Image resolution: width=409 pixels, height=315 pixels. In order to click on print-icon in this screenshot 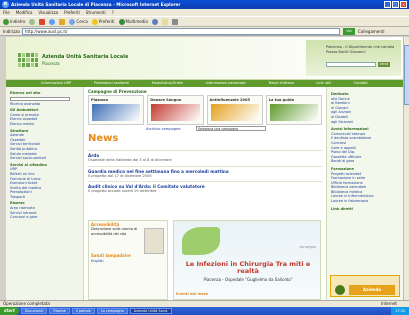, I will do `click(174, 21)`.